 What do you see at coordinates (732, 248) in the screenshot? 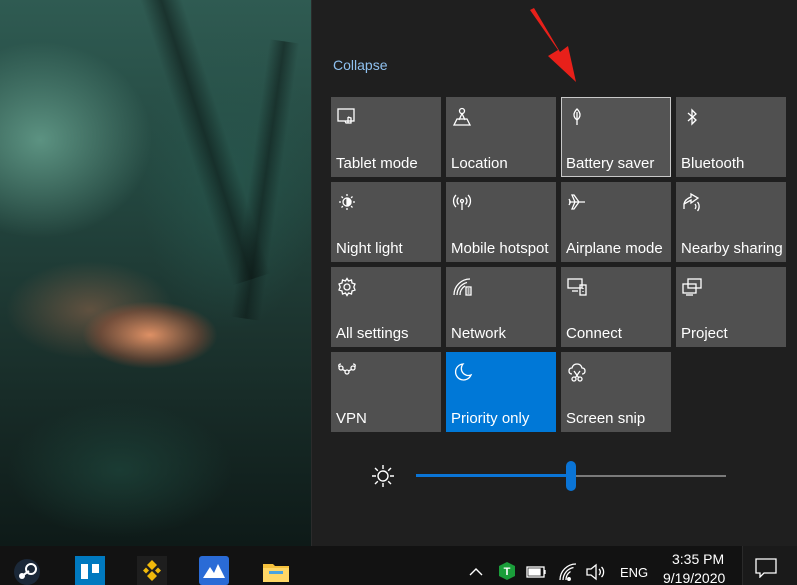
I see `tile-label: Nearby sharing` at bounding box center [732, 248].